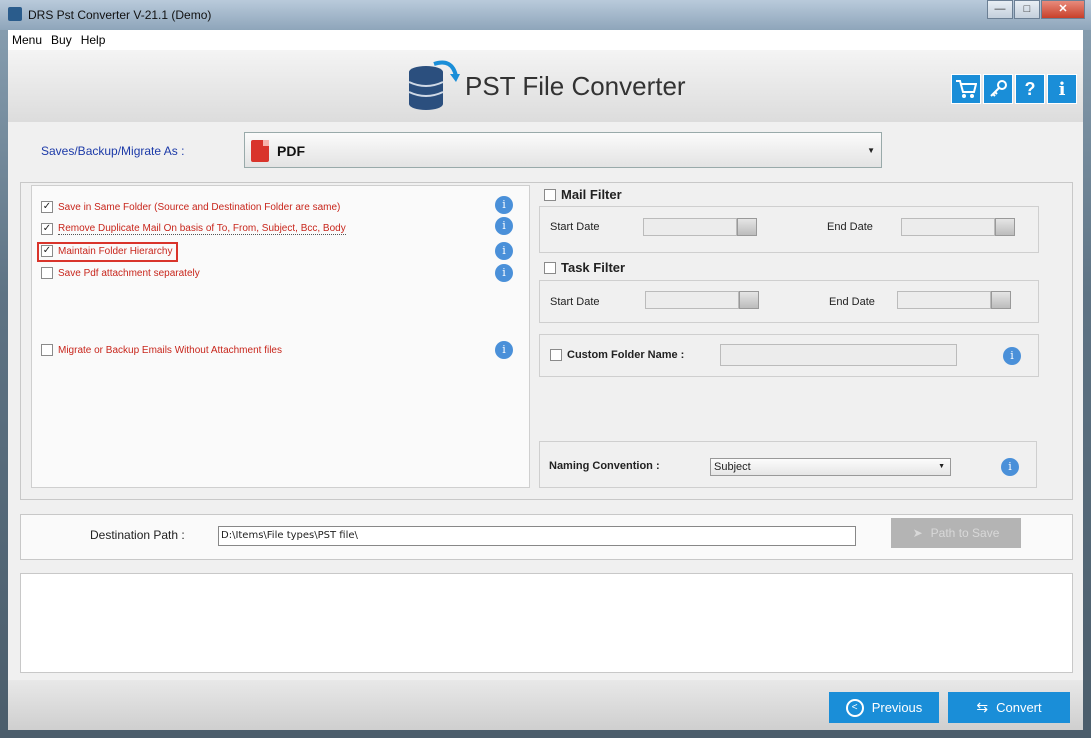 The width and height of the screenshot is (1091, 738). What do you see at coordinates (966, 89) in the screenshot?
I see `cart-icon` at bounding box center [966, 89].